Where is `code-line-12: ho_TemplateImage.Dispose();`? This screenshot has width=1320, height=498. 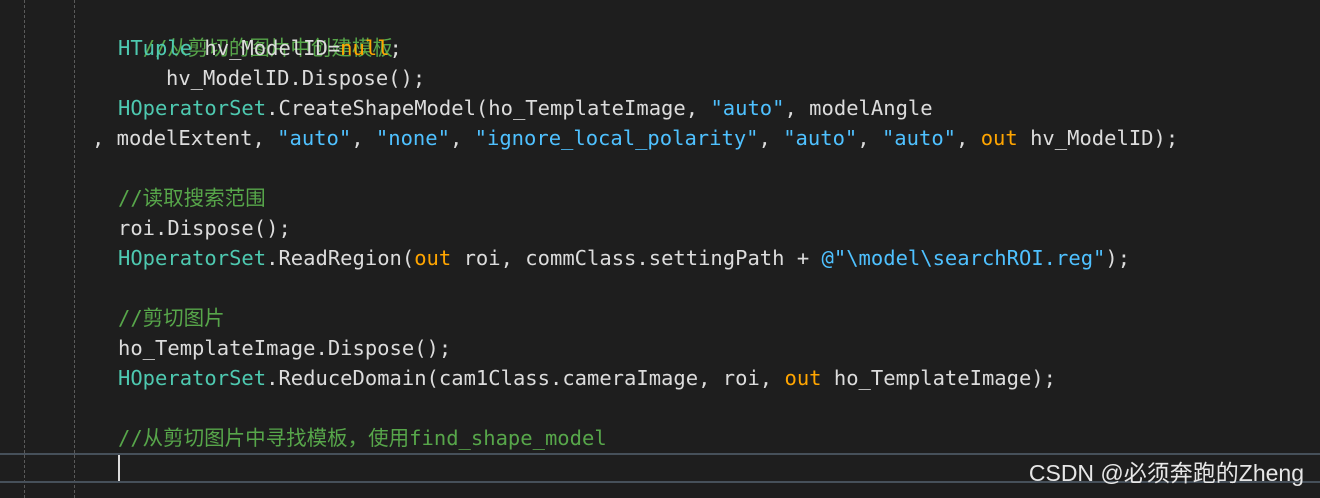
code-line-12: ho_TemplateImage.Dispose(); is located at coordinates (284, 348).